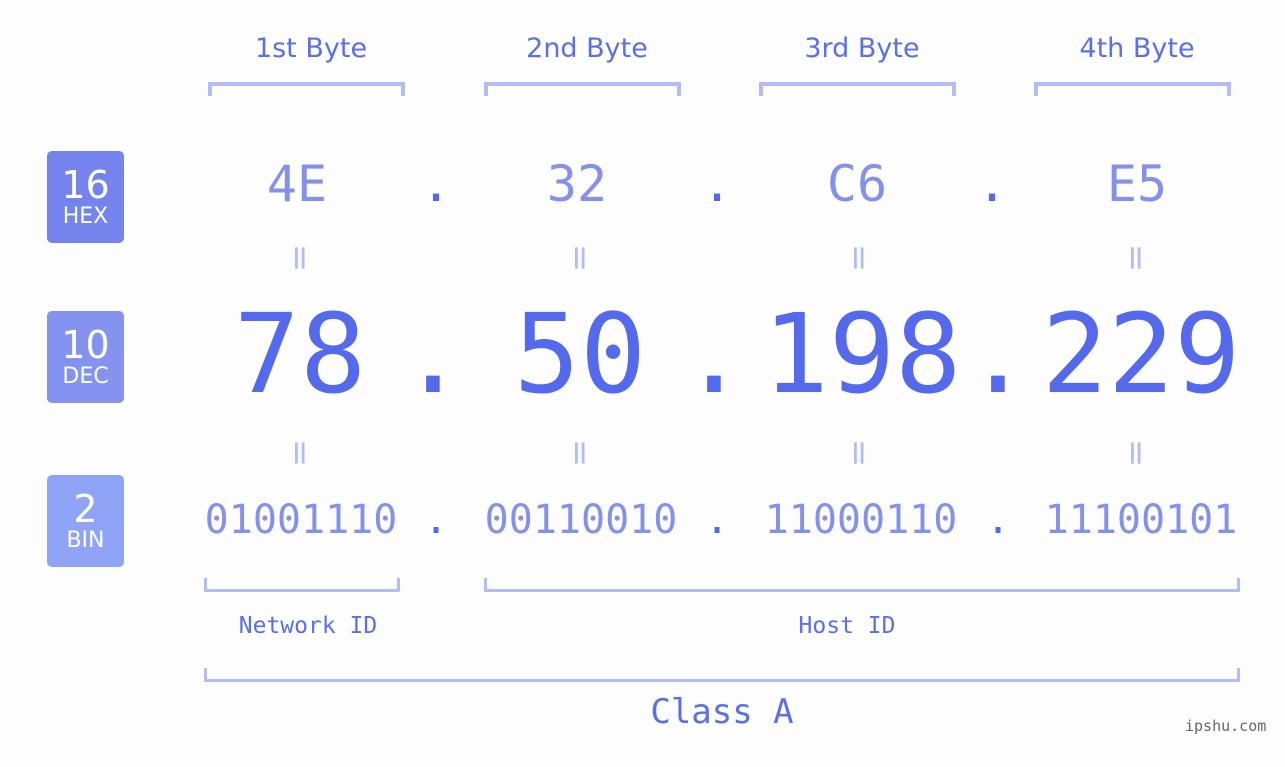 This screenshot has width=1285, height=767. Describe the element at coordinates (311, 48) in the screenshot. I see `byte-header-1: 1st Byte` at that location.